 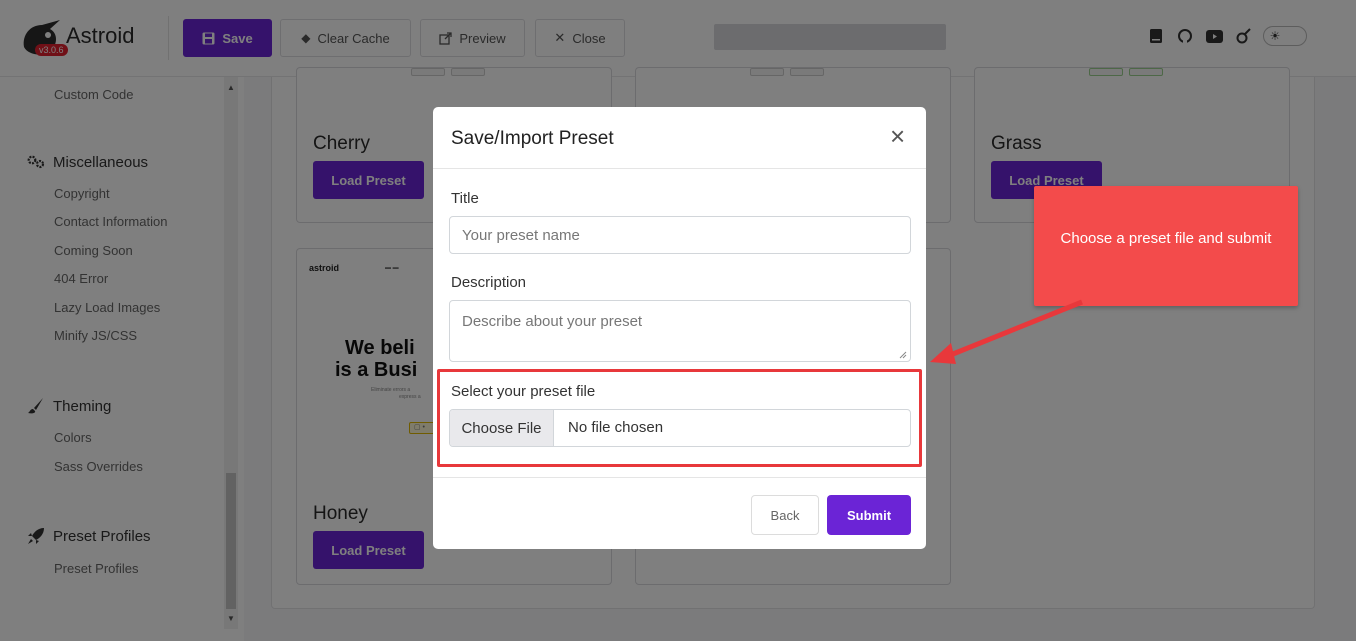 What do you see at coordinates (897, 136) in the screenshot?
I see `close-icon: ×` at bounding box center [897, 136].